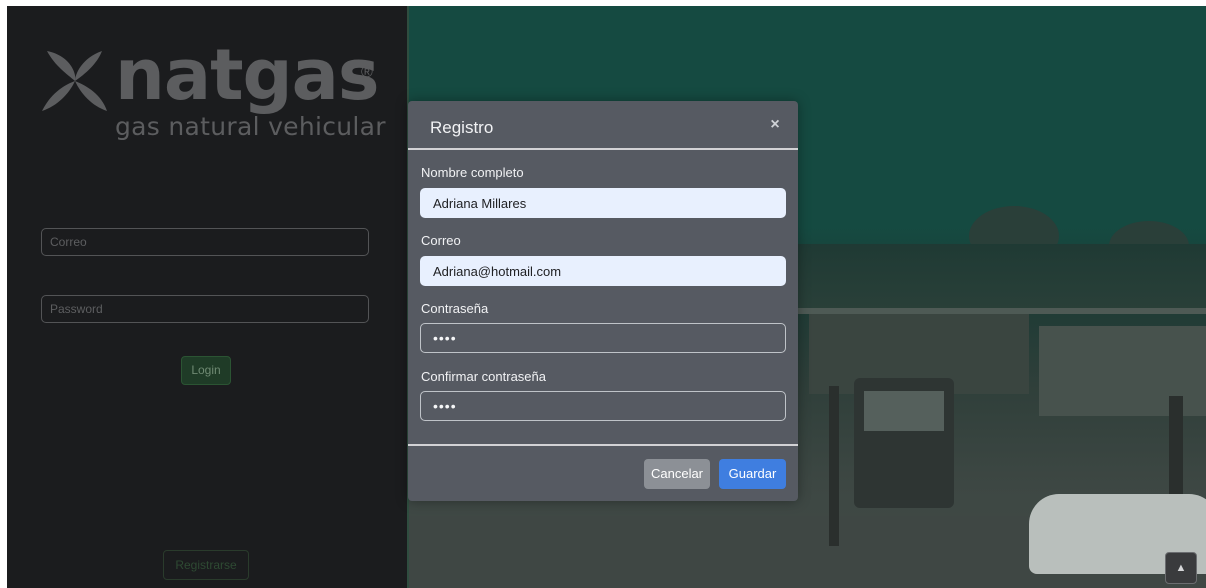 The height and width of the screenshot is (588, 1206). I want to click on cancel-button: Cancelar, so click(677, 474).